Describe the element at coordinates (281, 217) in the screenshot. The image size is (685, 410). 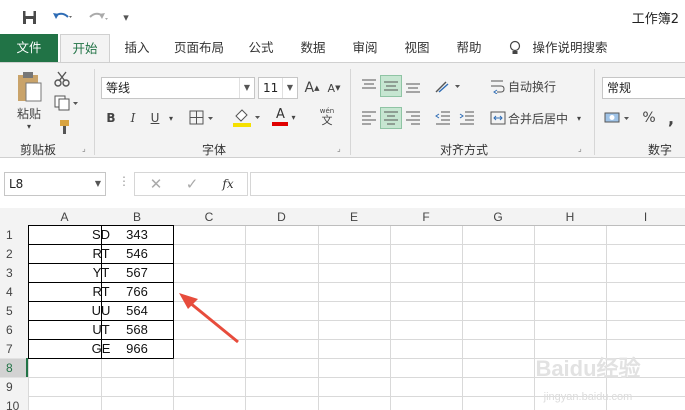
I see `column-header-d: D` at that location.